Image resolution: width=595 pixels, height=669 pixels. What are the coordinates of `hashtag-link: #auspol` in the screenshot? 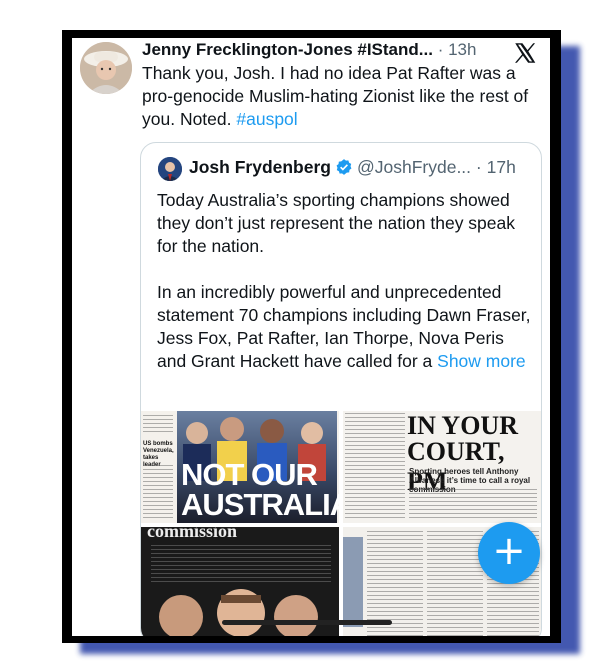 It's located at (266, 119).